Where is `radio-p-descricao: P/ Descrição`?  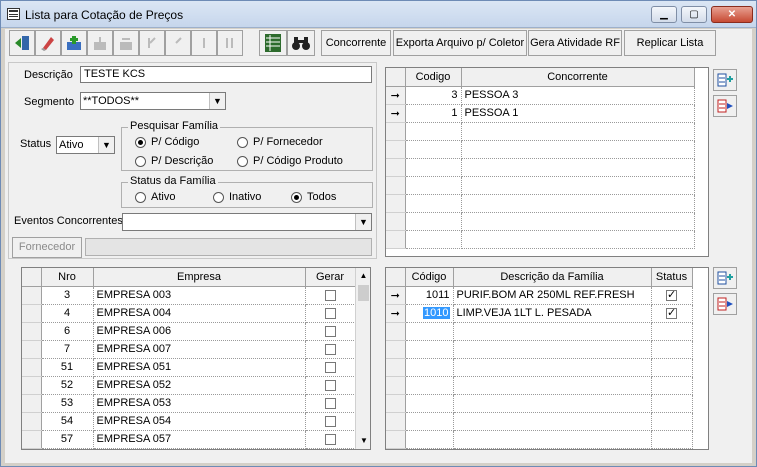 radio-p-descricao: P/ Descrição is located at coordinates (174, 161).